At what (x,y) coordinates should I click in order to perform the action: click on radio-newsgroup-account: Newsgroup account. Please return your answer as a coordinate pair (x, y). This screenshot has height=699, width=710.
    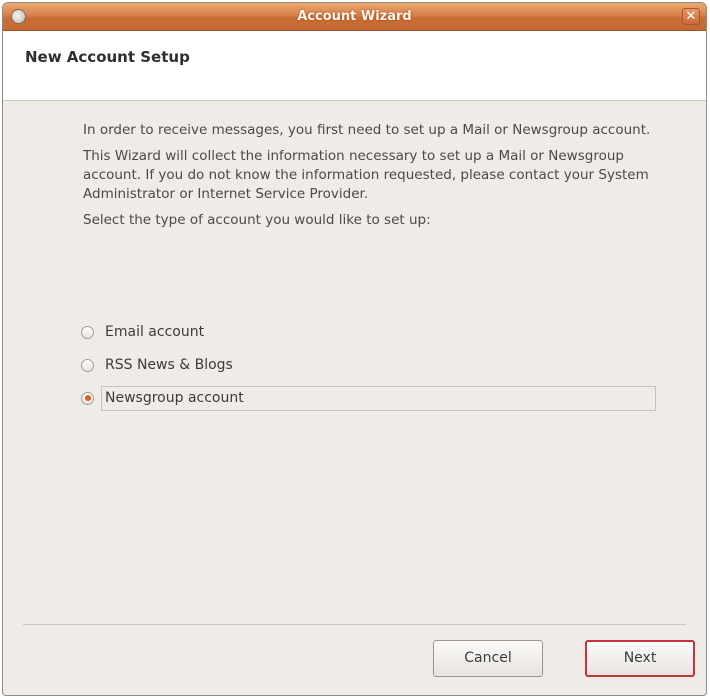
    Looking at the image, I should click on (368, 398).